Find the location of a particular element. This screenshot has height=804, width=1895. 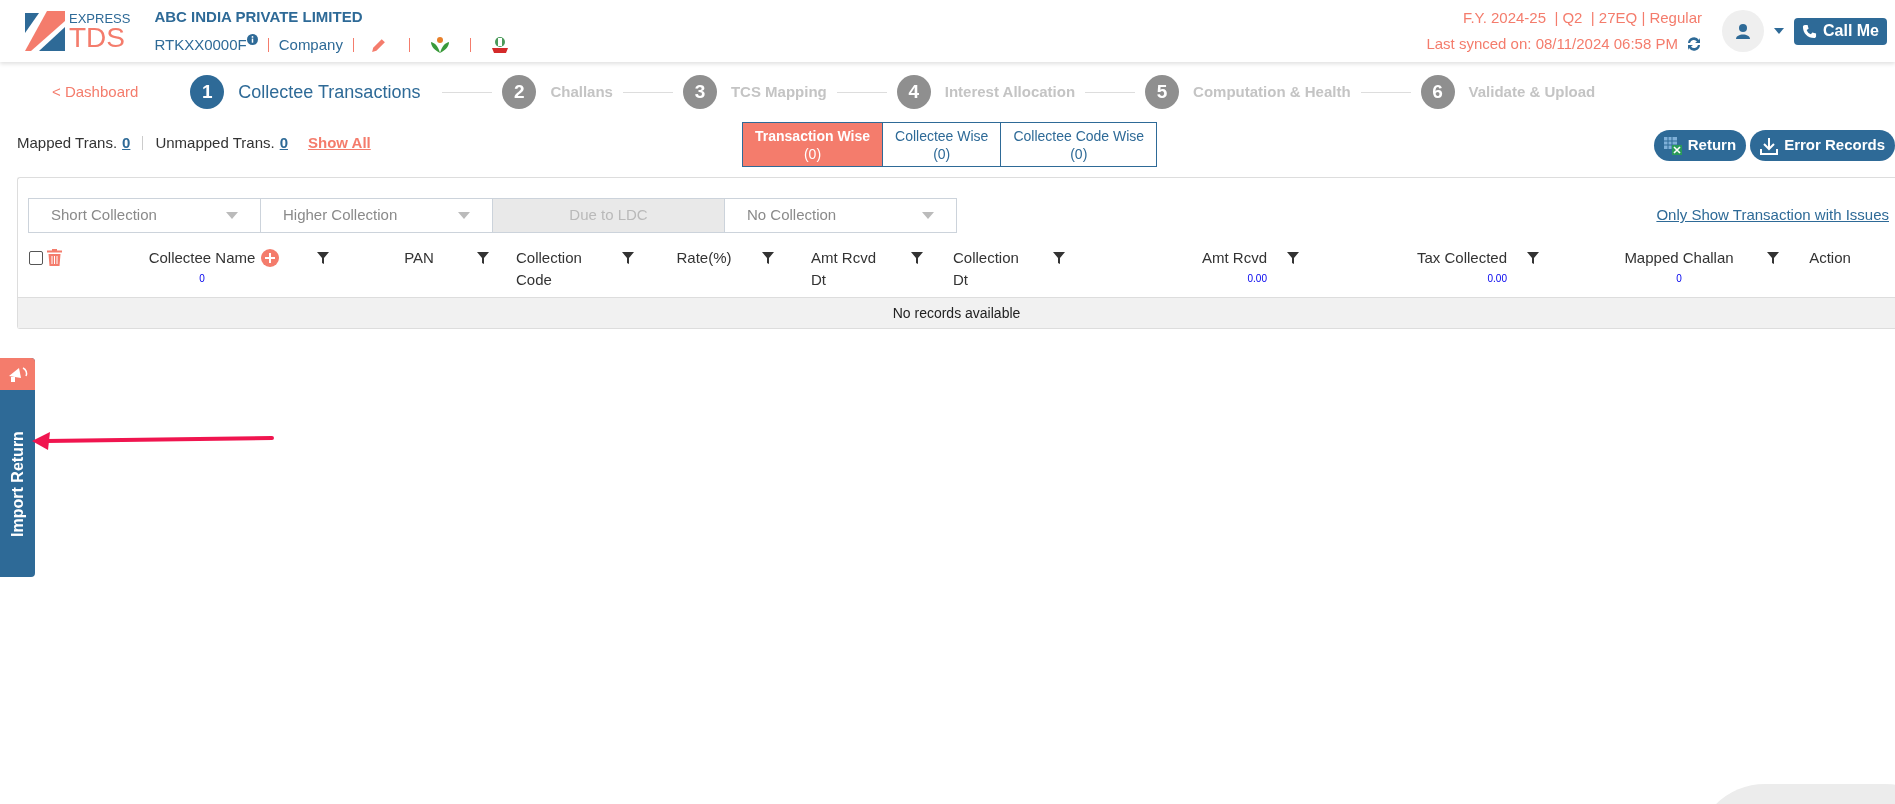

step-label: Collectee Transactions is located at coordinates (329, 92).